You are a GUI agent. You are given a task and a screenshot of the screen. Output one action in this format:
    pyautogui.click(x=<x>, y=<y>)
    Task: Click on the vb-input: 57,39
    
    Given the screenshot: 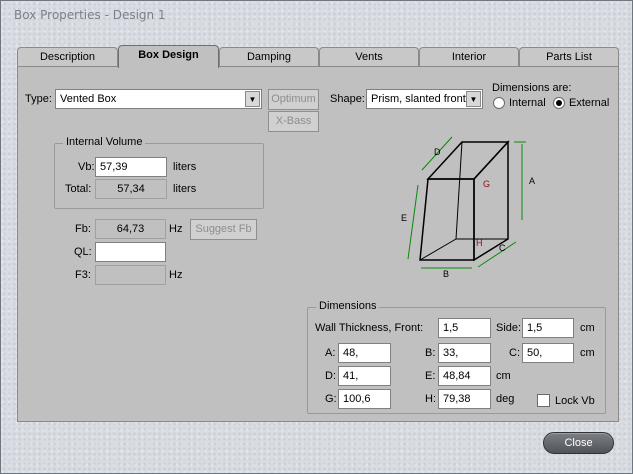 What is the action you would take?
    pyautogui.click(x=131, y=167)
    